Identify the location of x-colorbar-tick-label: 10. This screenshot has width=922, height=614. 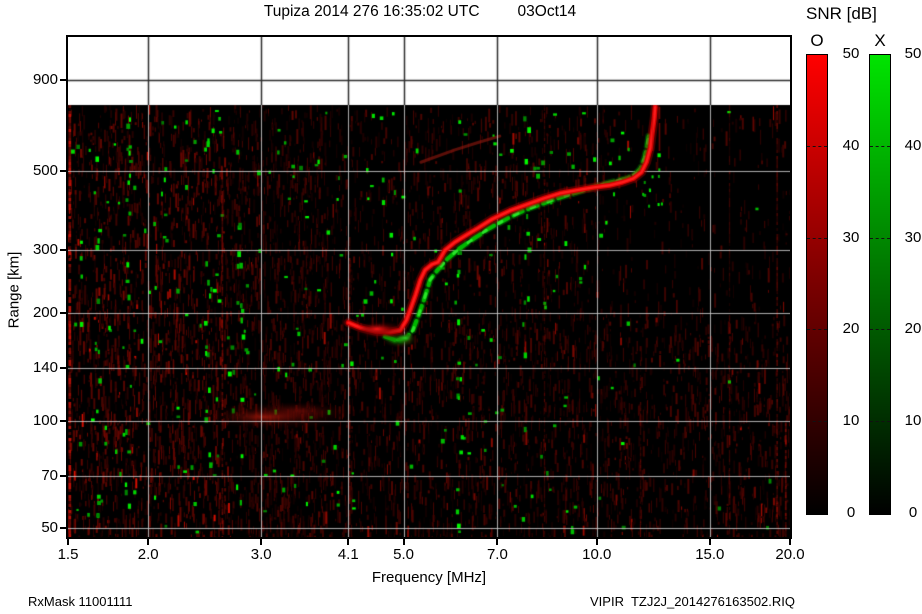
(913, 421).